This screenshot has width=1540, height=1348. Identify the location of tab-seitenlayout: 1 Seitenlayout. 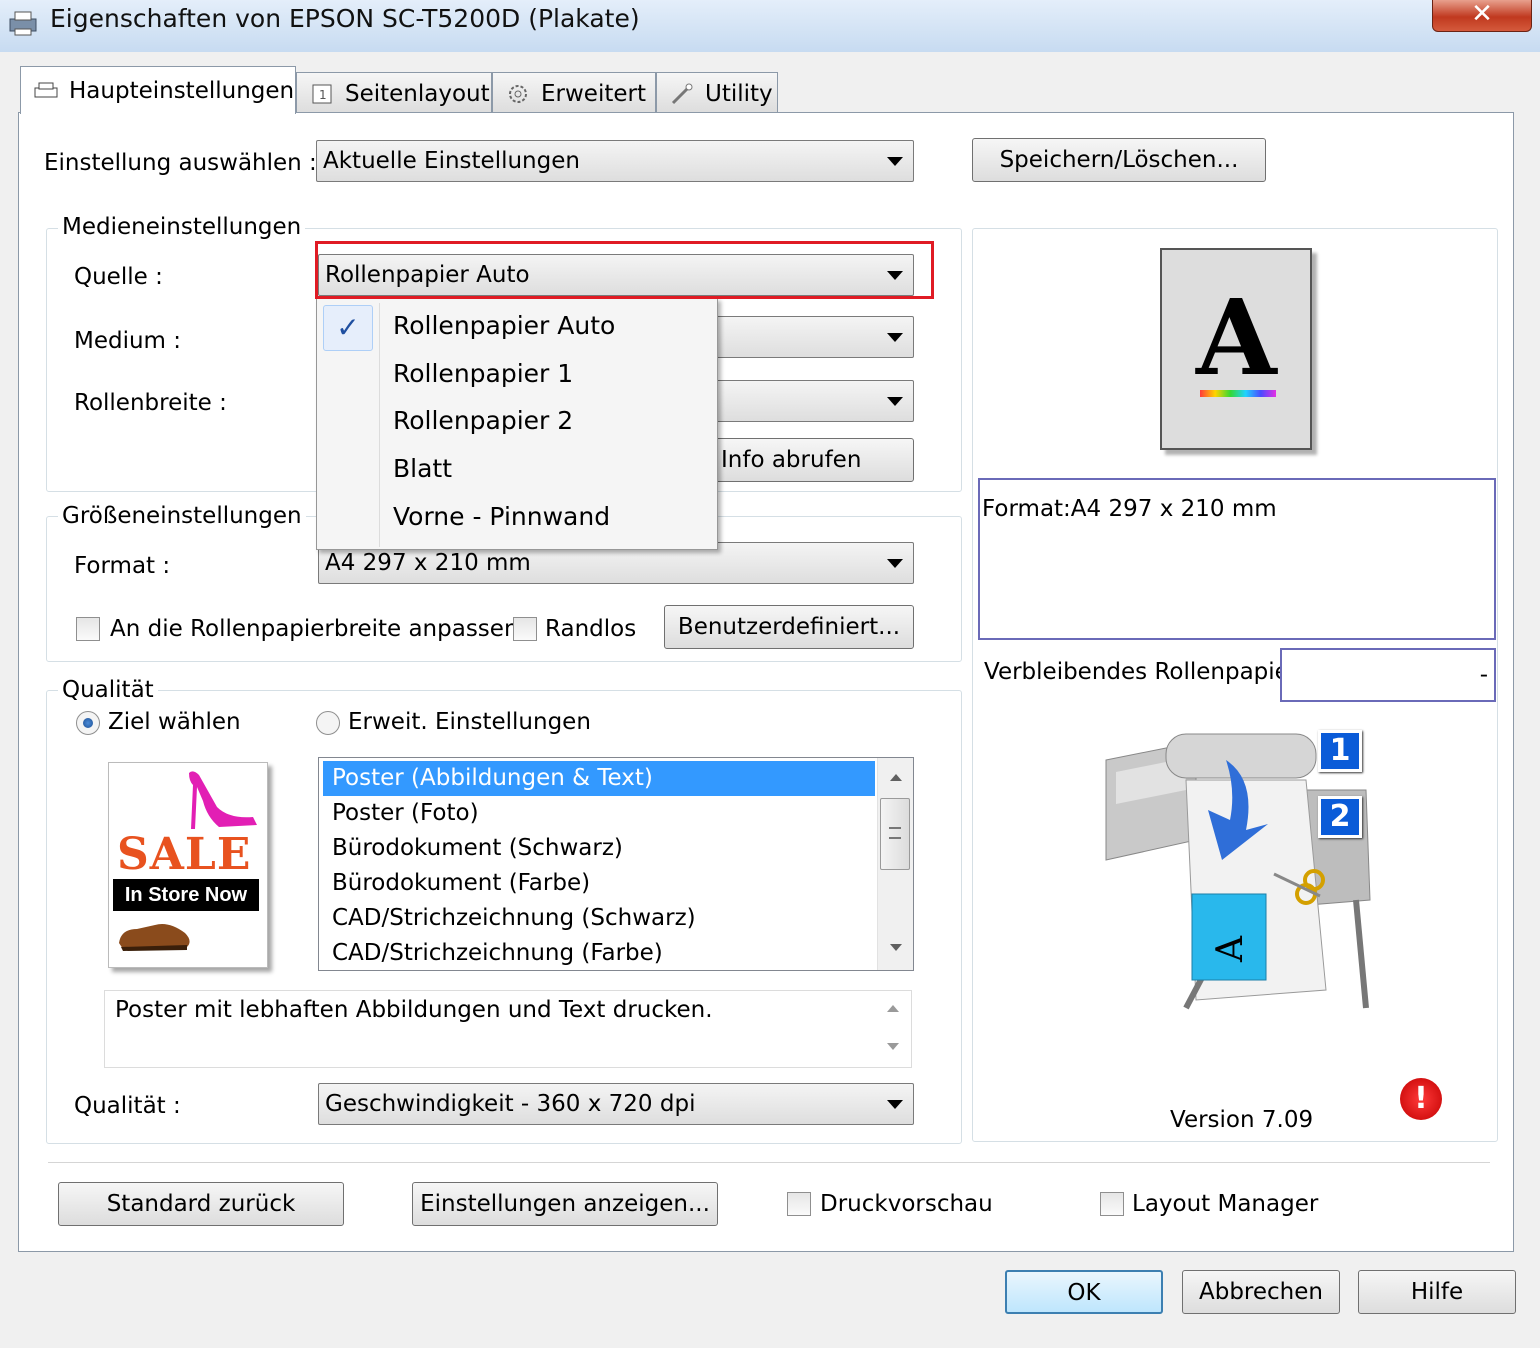
(394, 93).